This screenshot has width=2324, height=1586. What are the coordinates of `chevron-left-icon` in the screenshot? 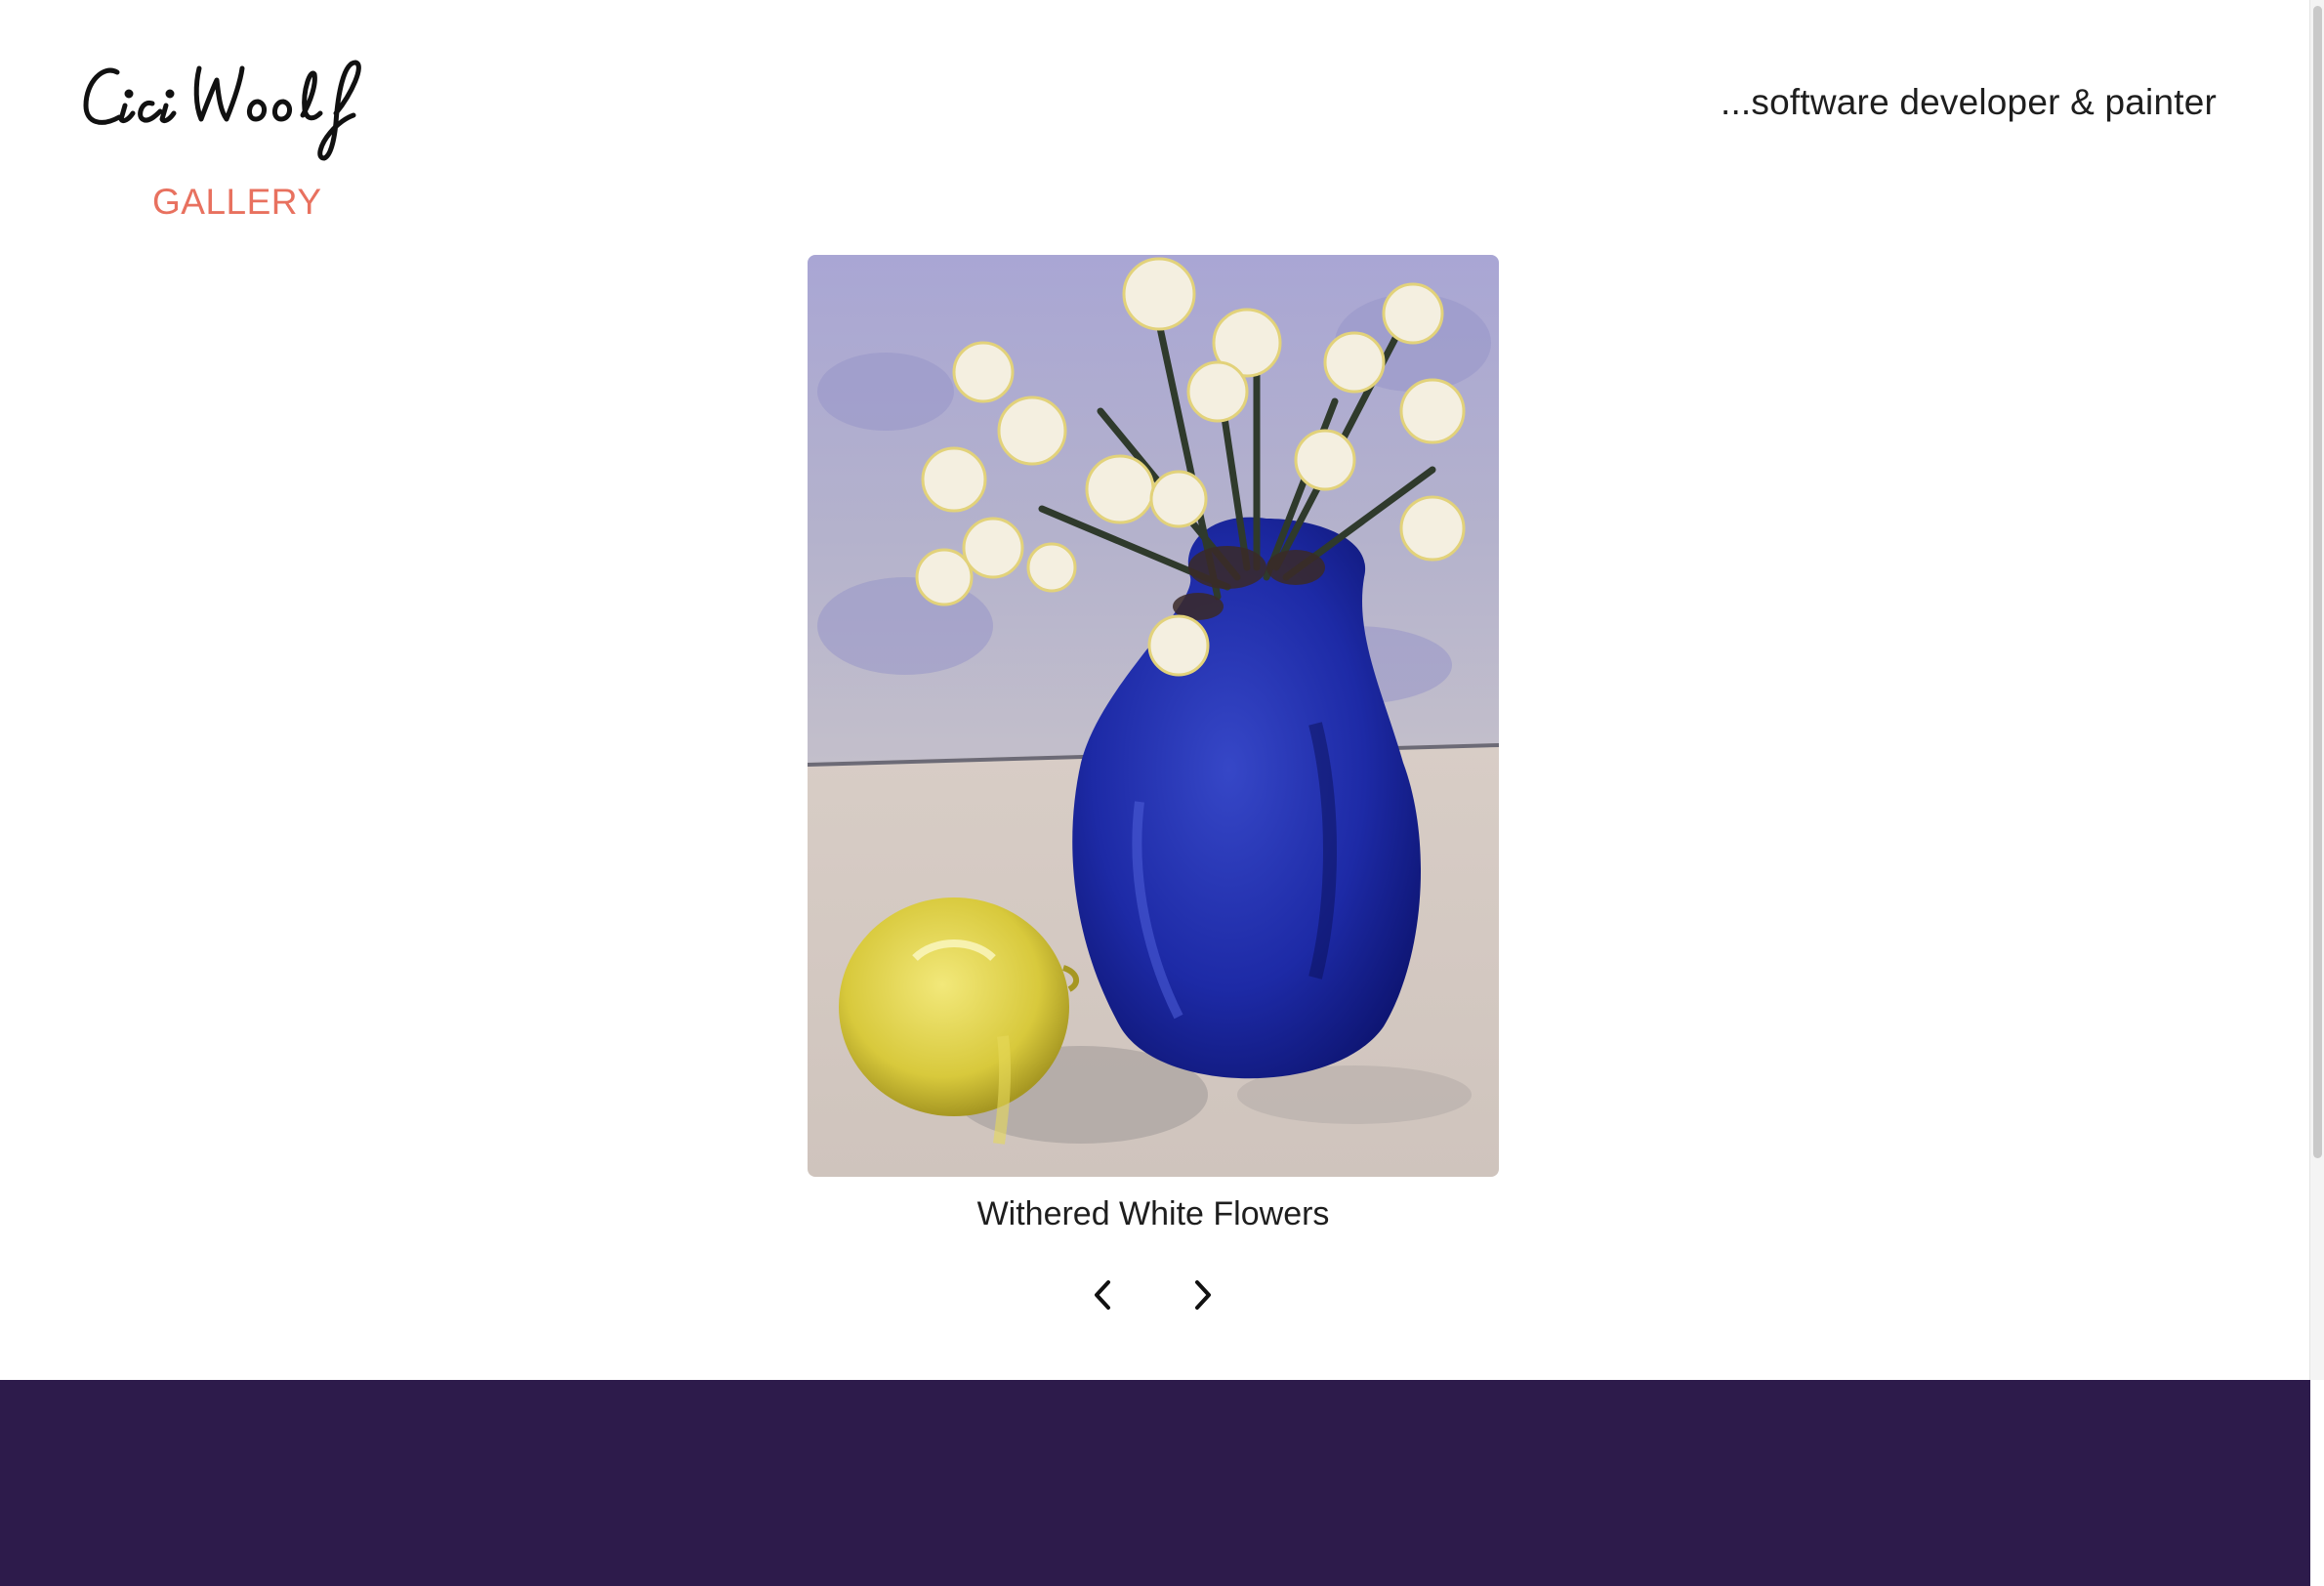 It's located at (1102, 1295).